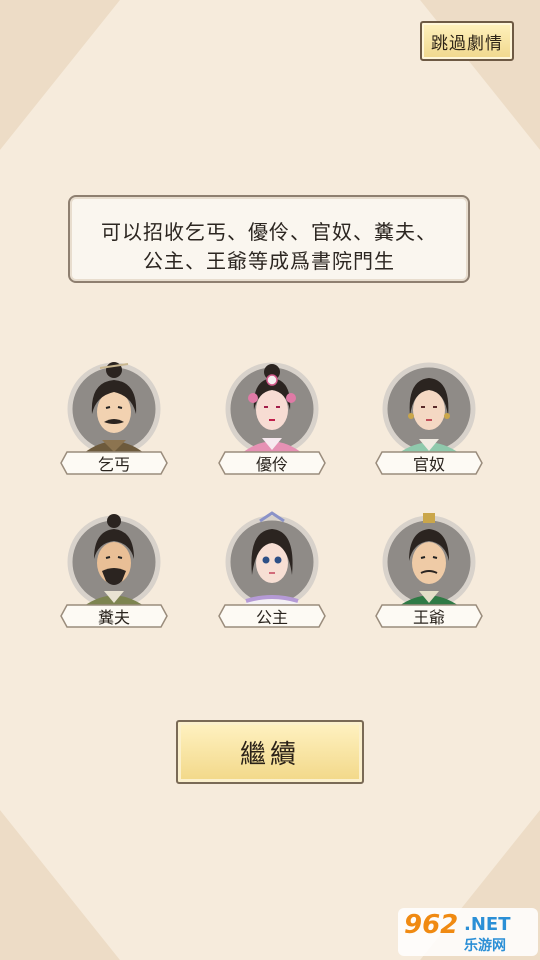  I want to click on site-watermark: 962 .NET 乐游网, so click(468, 932).